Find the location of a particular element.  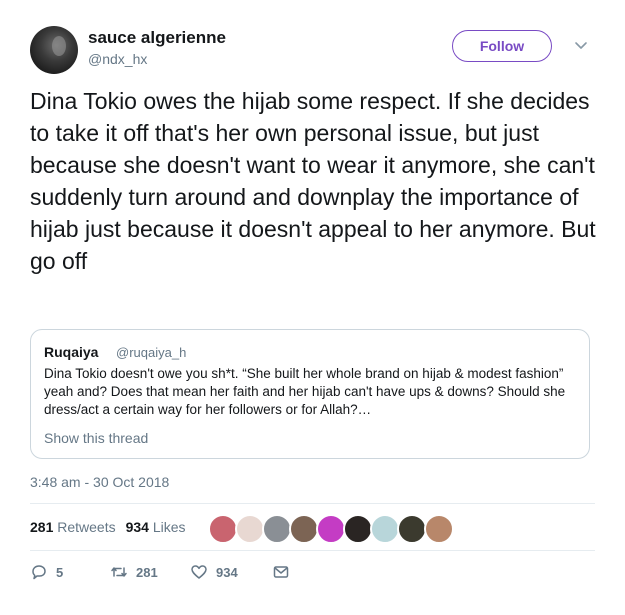

liker-avatars is located at coordinates (331, 529).